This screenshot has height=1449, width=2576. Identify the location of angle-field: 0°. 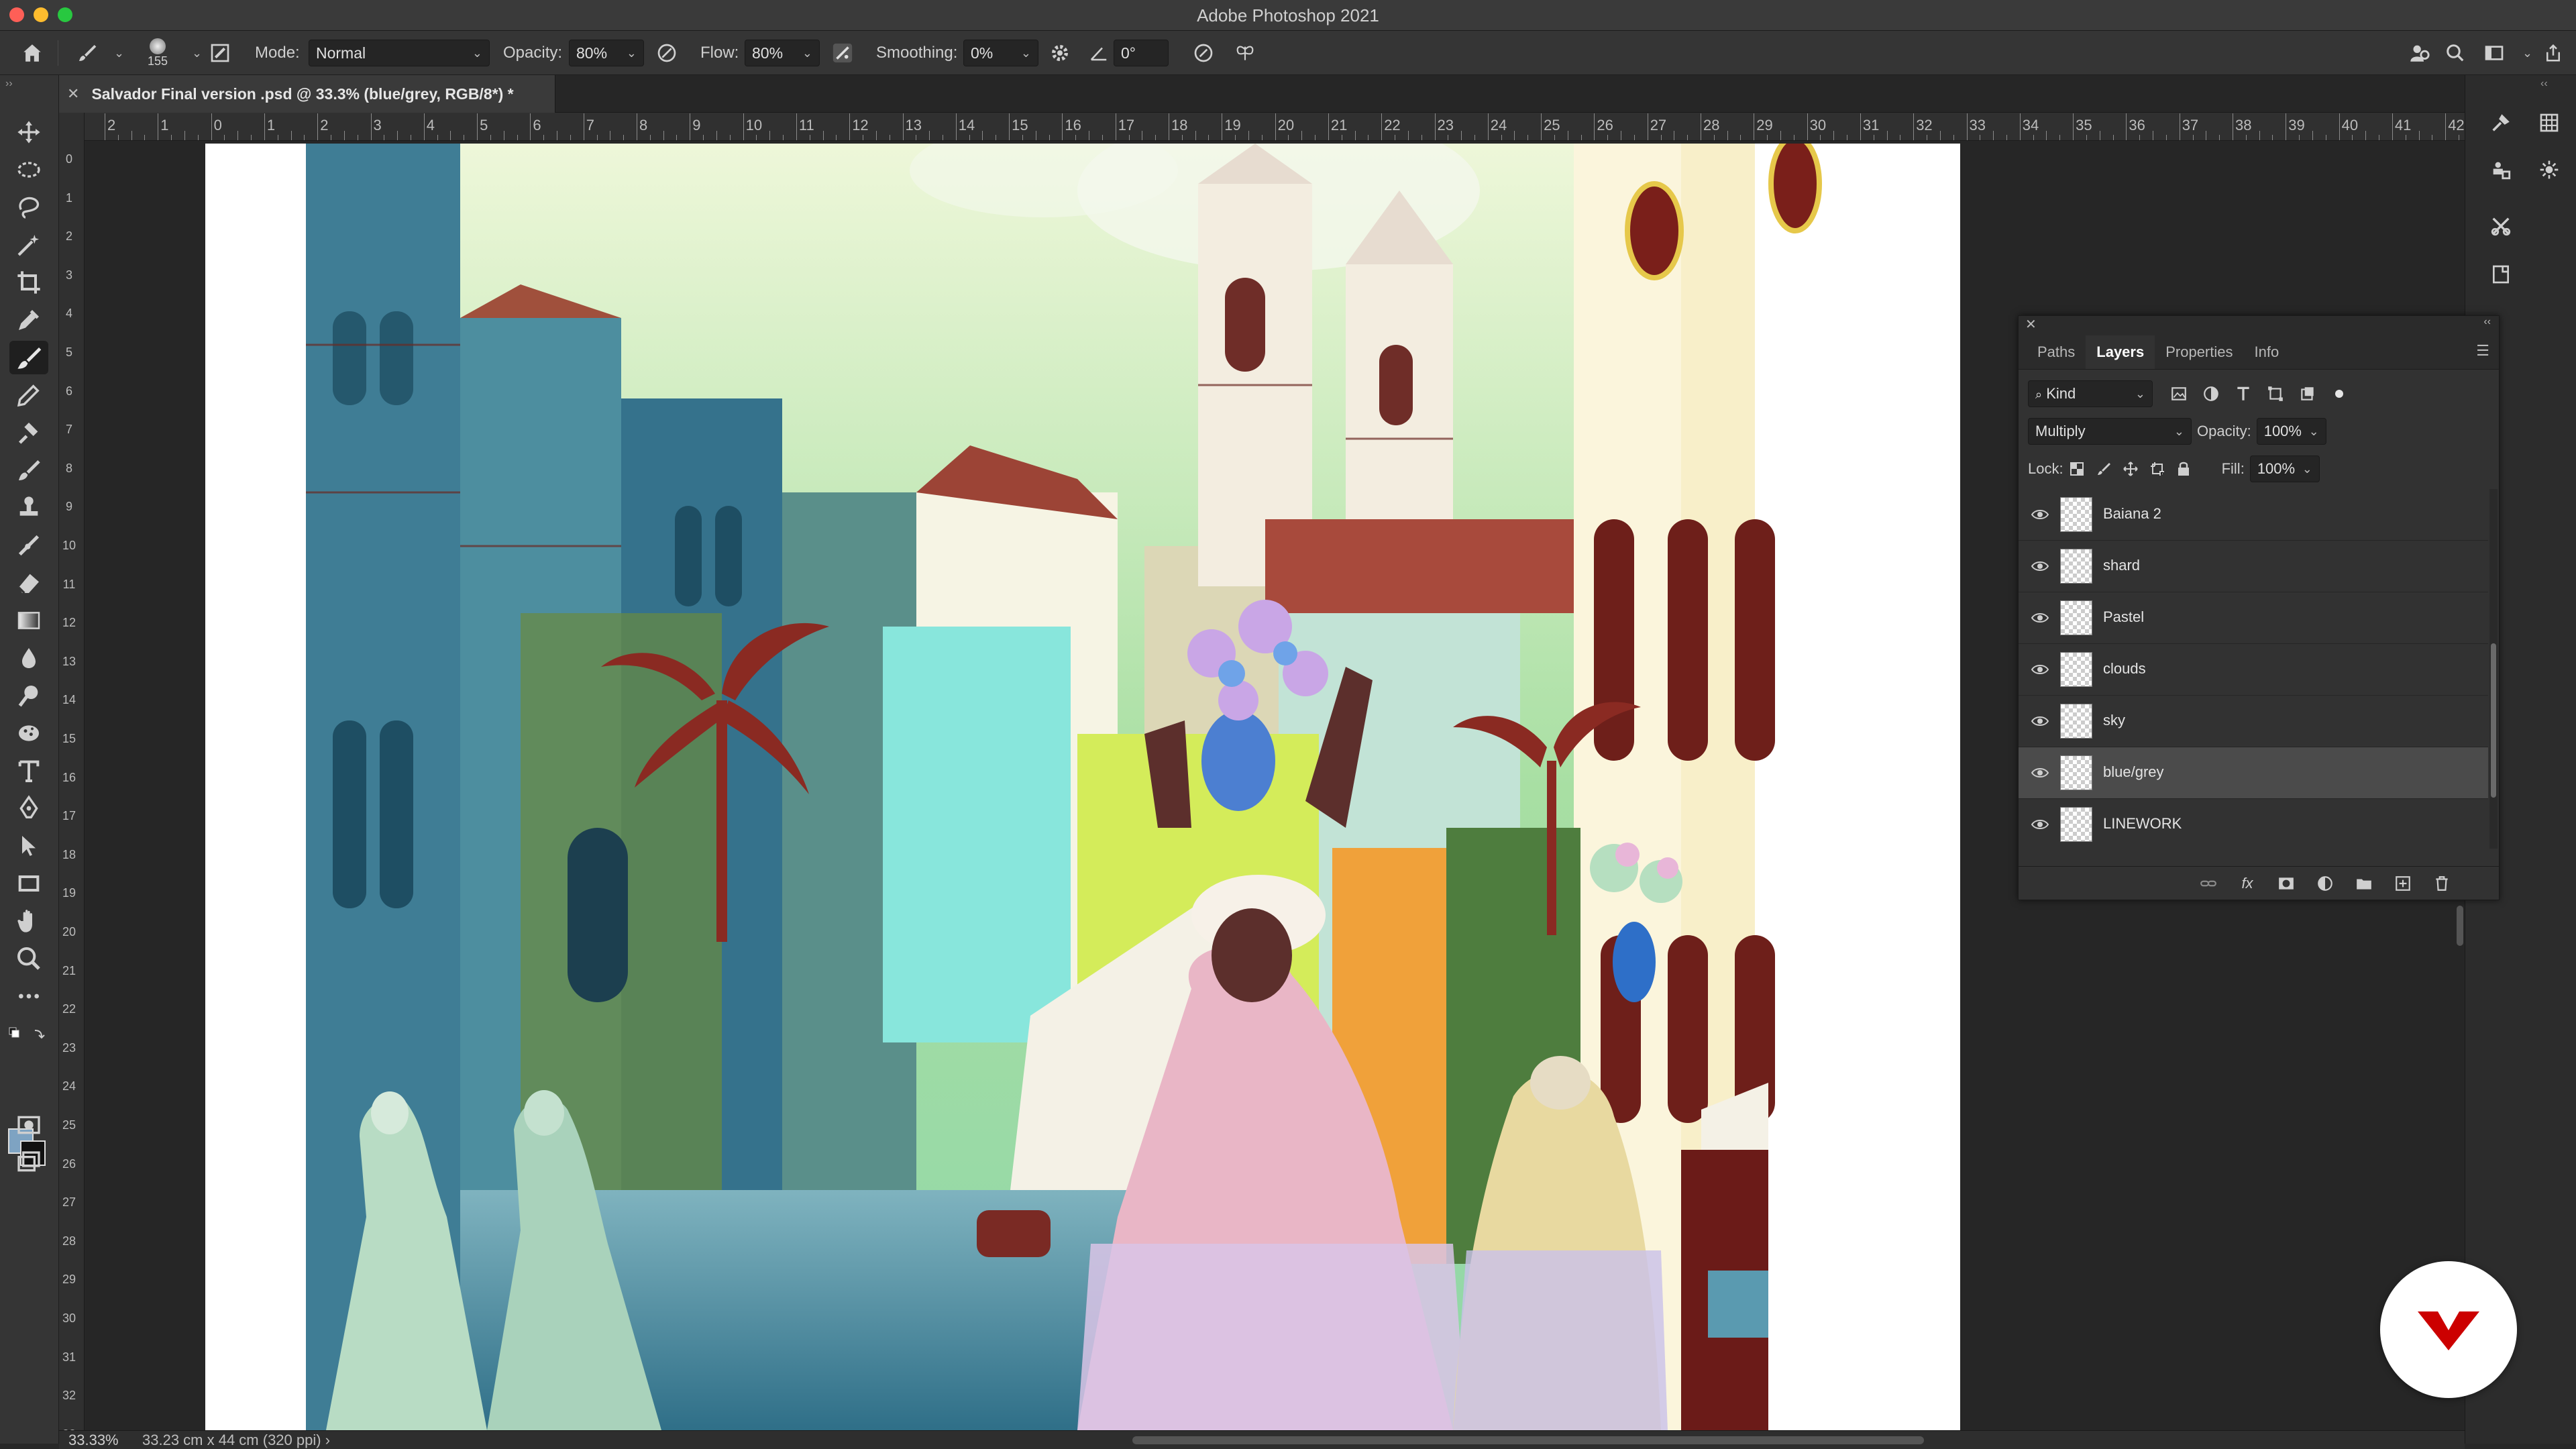
(1141, 53).